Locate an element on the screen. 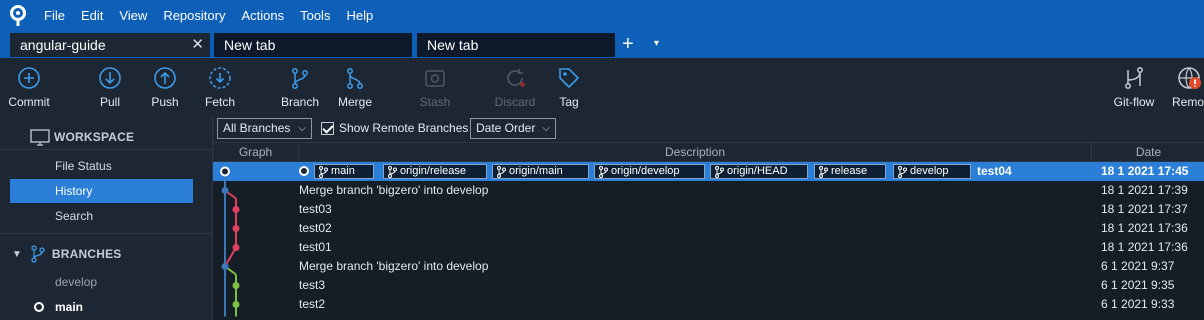  fetch-button: Fetch is located at coordinates (220, 87).